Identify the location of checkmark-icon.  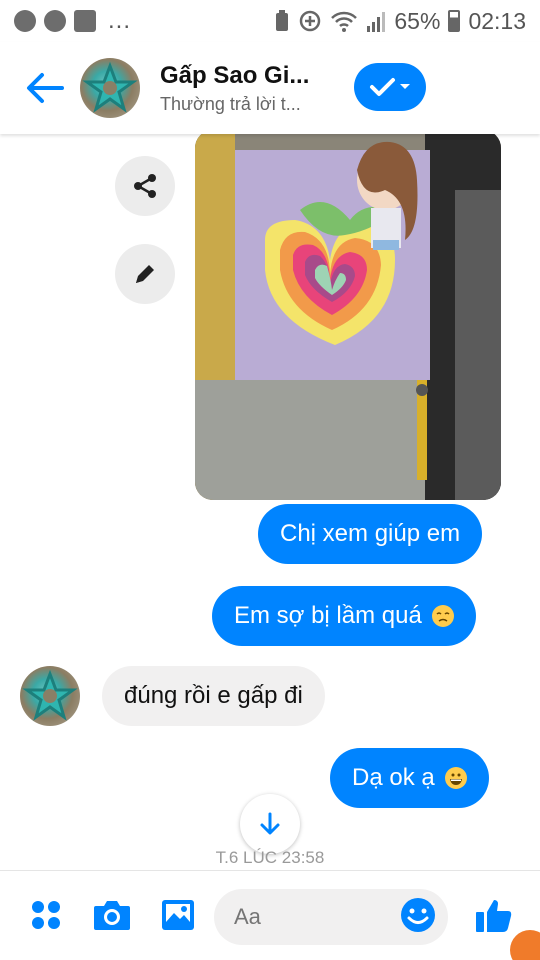
(382, 87).